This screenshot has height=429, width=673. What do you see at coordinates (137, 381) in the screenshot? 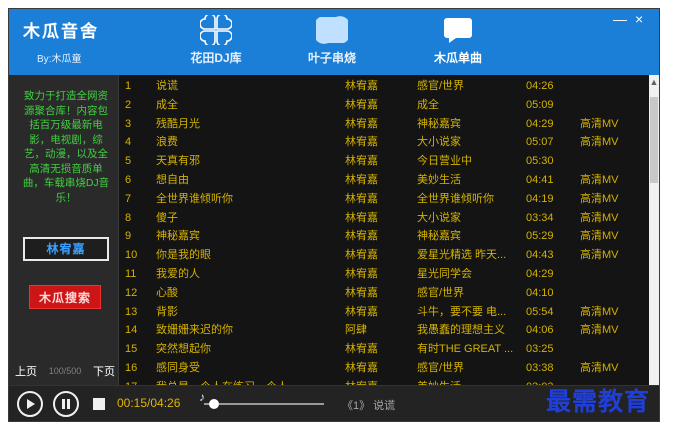
I see `song-num: 17` at bounding box center [137, 381].